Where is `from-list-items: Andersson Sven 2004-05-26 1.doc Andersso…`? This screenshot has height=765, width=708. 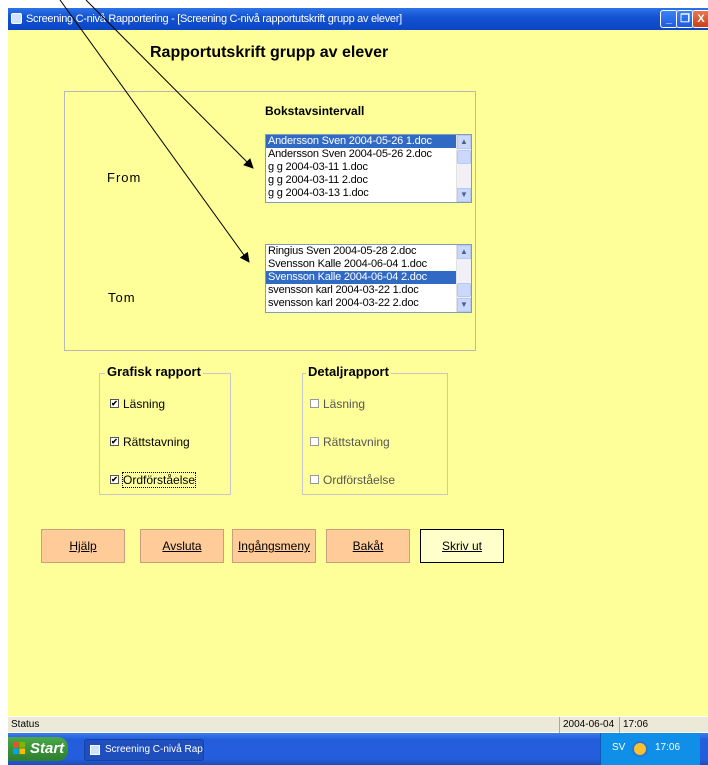
from-list-items: Andersson Sven 2004-05-26 1.doc Andersso… is located at coordinates (361, 167).